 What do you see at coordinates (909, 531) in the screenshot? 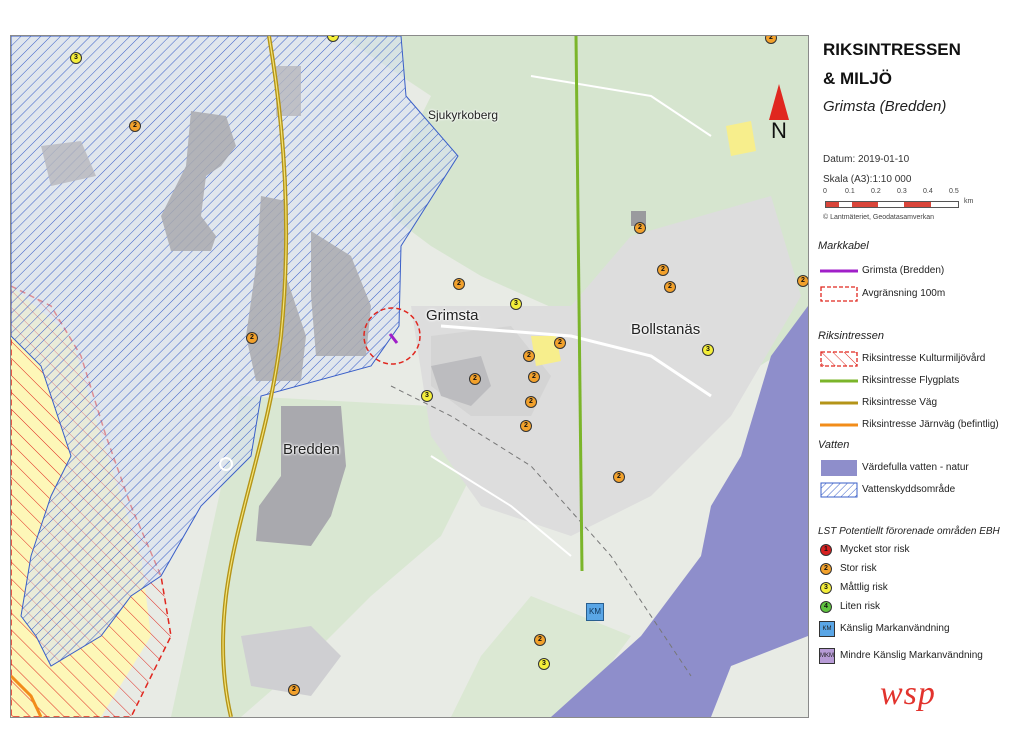
I see `legend-heading-lst: LST Potentiellt förorenade områden EBH` at bounding box center [909, 531].